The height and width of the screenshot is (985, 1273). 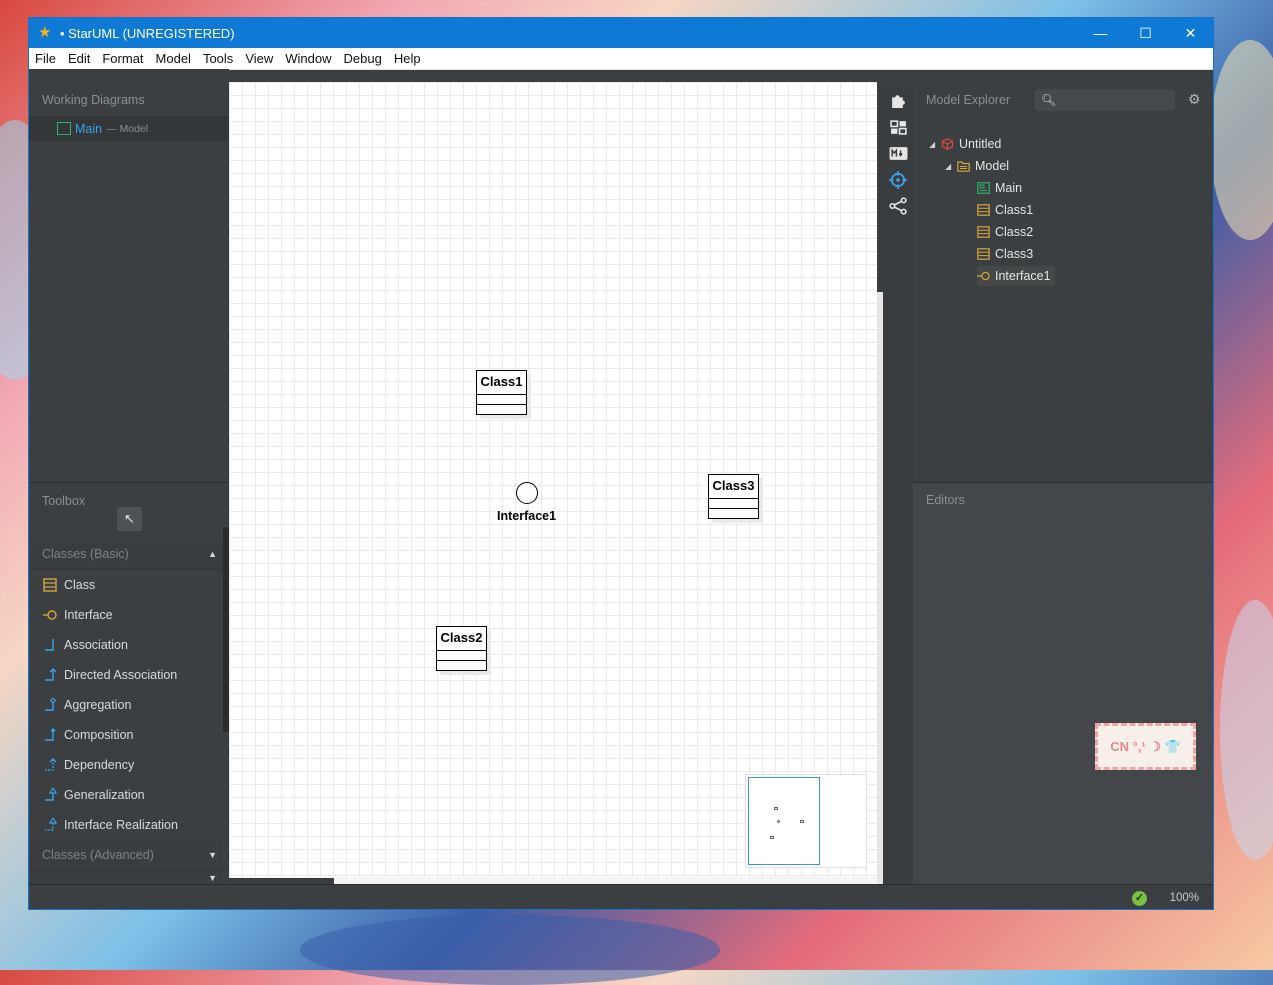 I want to click on uml-class-class2: Class2, so click(x=461, y=648).